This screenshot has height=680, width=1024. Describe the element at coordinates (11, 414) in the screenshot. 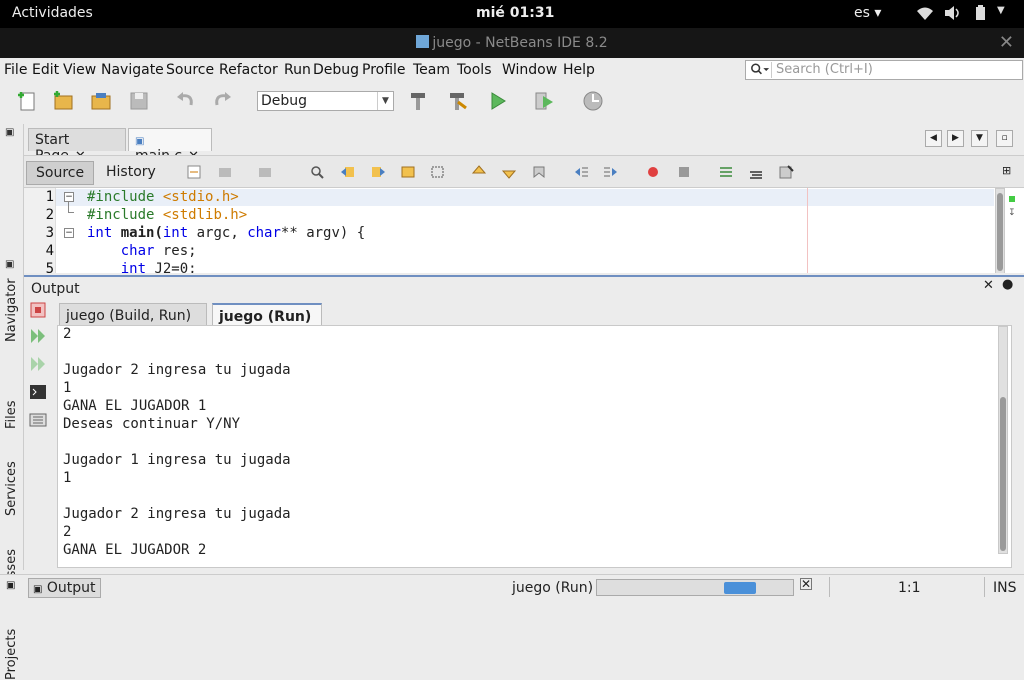

I see `side-tab-files: Files` at that location.